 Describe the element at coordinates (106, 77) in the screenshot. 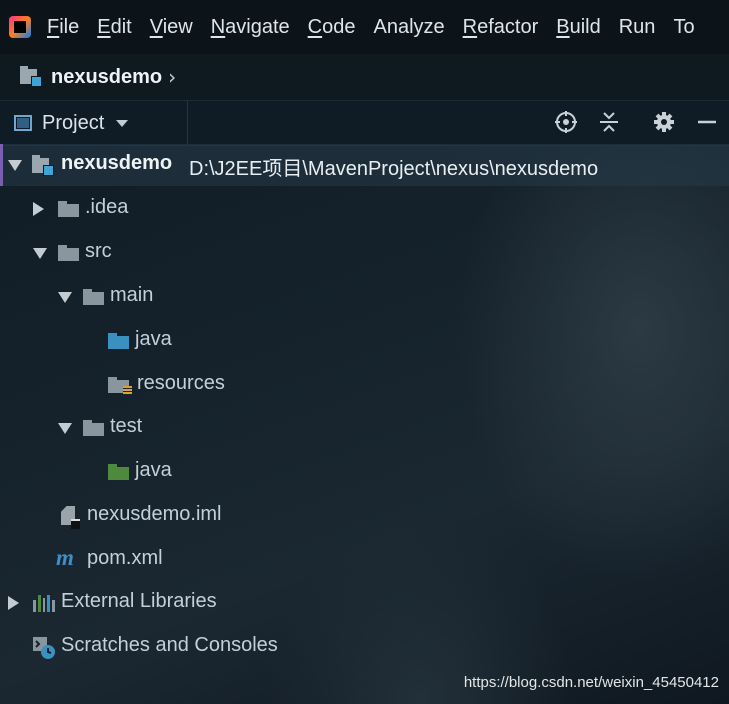

I see `breadcrumb: nexusdemo` at that location.